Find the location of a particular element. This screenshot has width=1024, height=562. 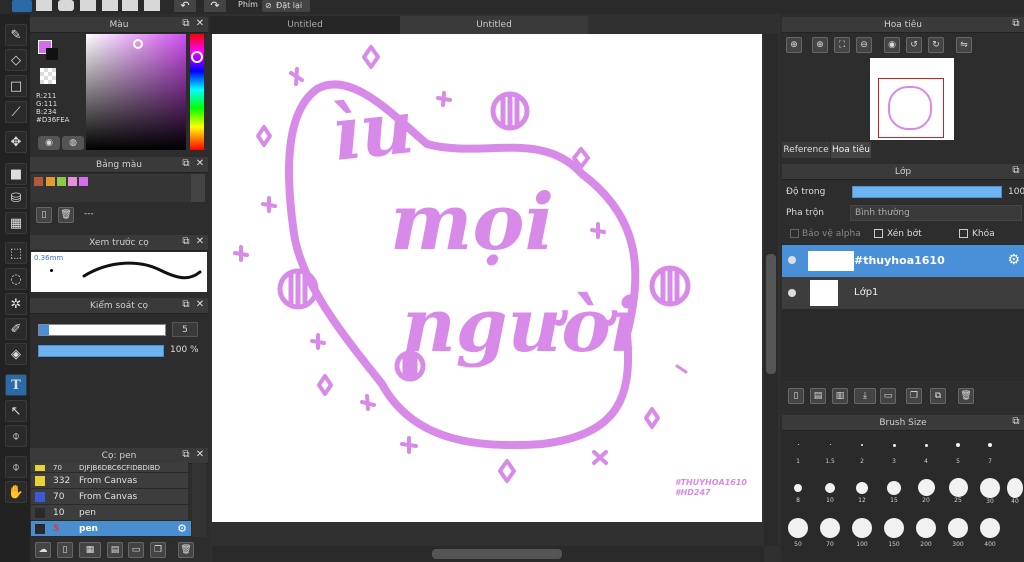

brush-list-row: 70 DJFJB6DBC6CFIDBDIBD is located at coordinates (109, 468).